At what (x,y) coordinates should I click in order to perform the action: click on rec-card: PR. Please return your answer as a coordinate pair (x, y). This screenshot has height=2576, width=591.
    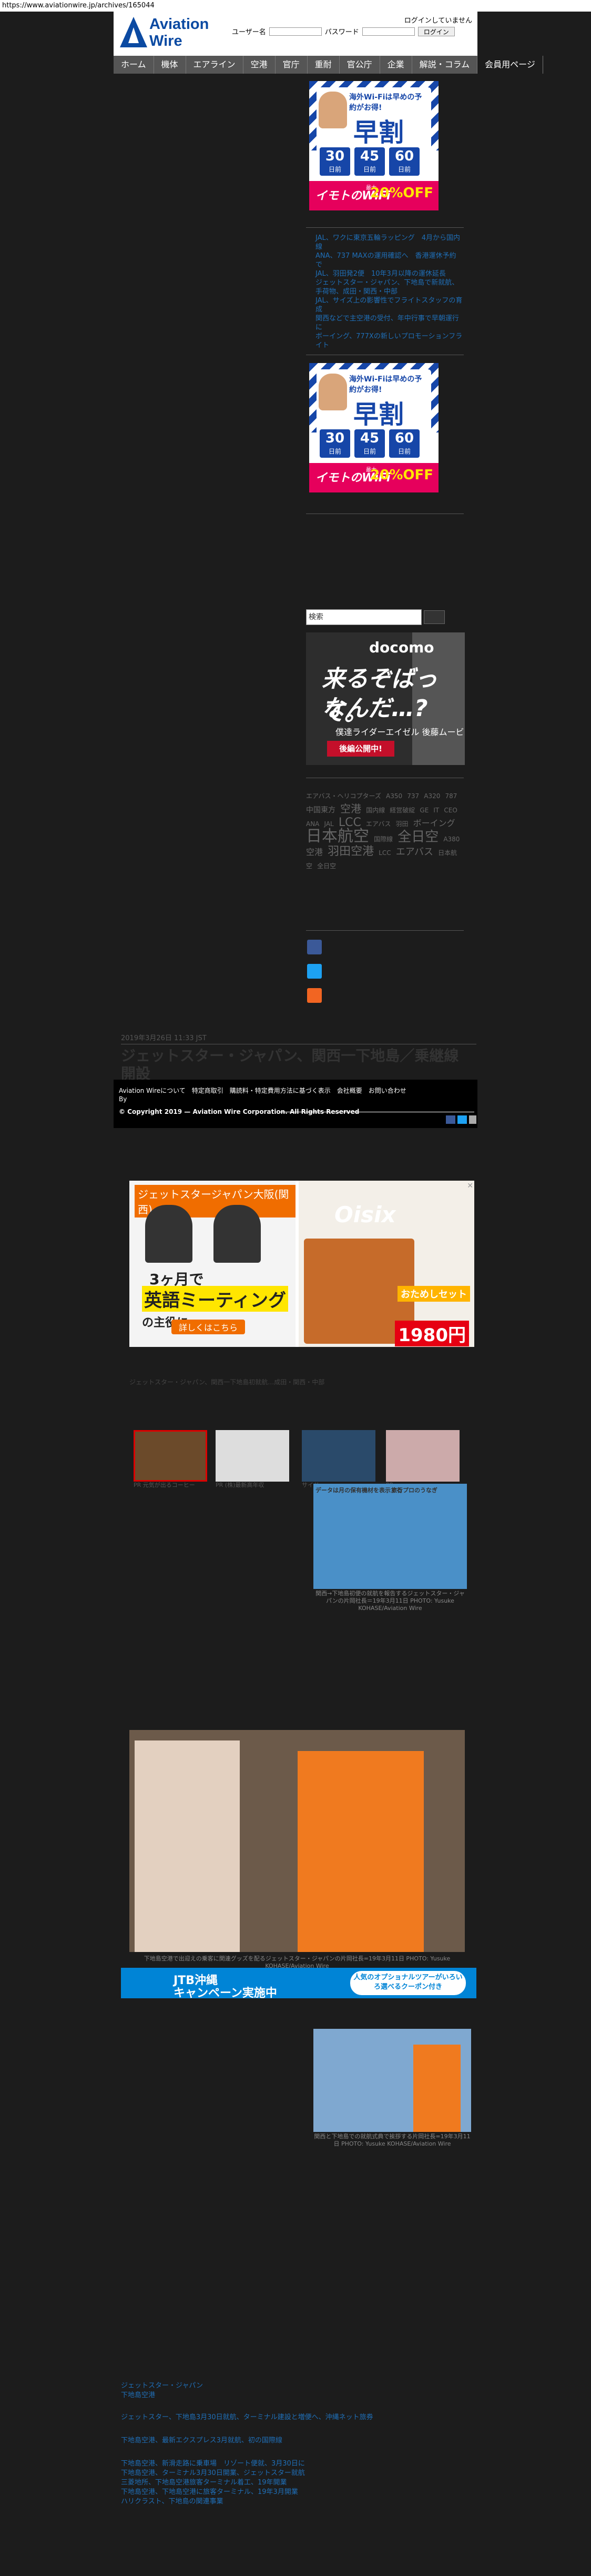
    Looking at the image, I should click on (425, 1459).